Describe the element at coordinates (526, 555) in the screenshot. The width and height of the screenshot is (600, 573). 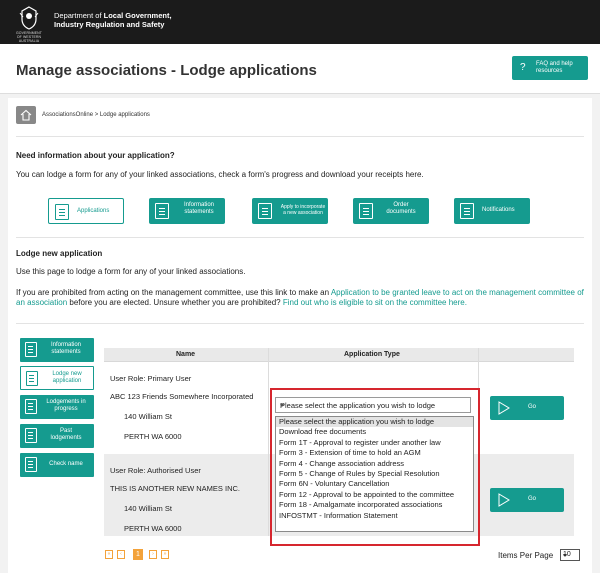
I see `items-per-page-label: Items Per Page` at that location.